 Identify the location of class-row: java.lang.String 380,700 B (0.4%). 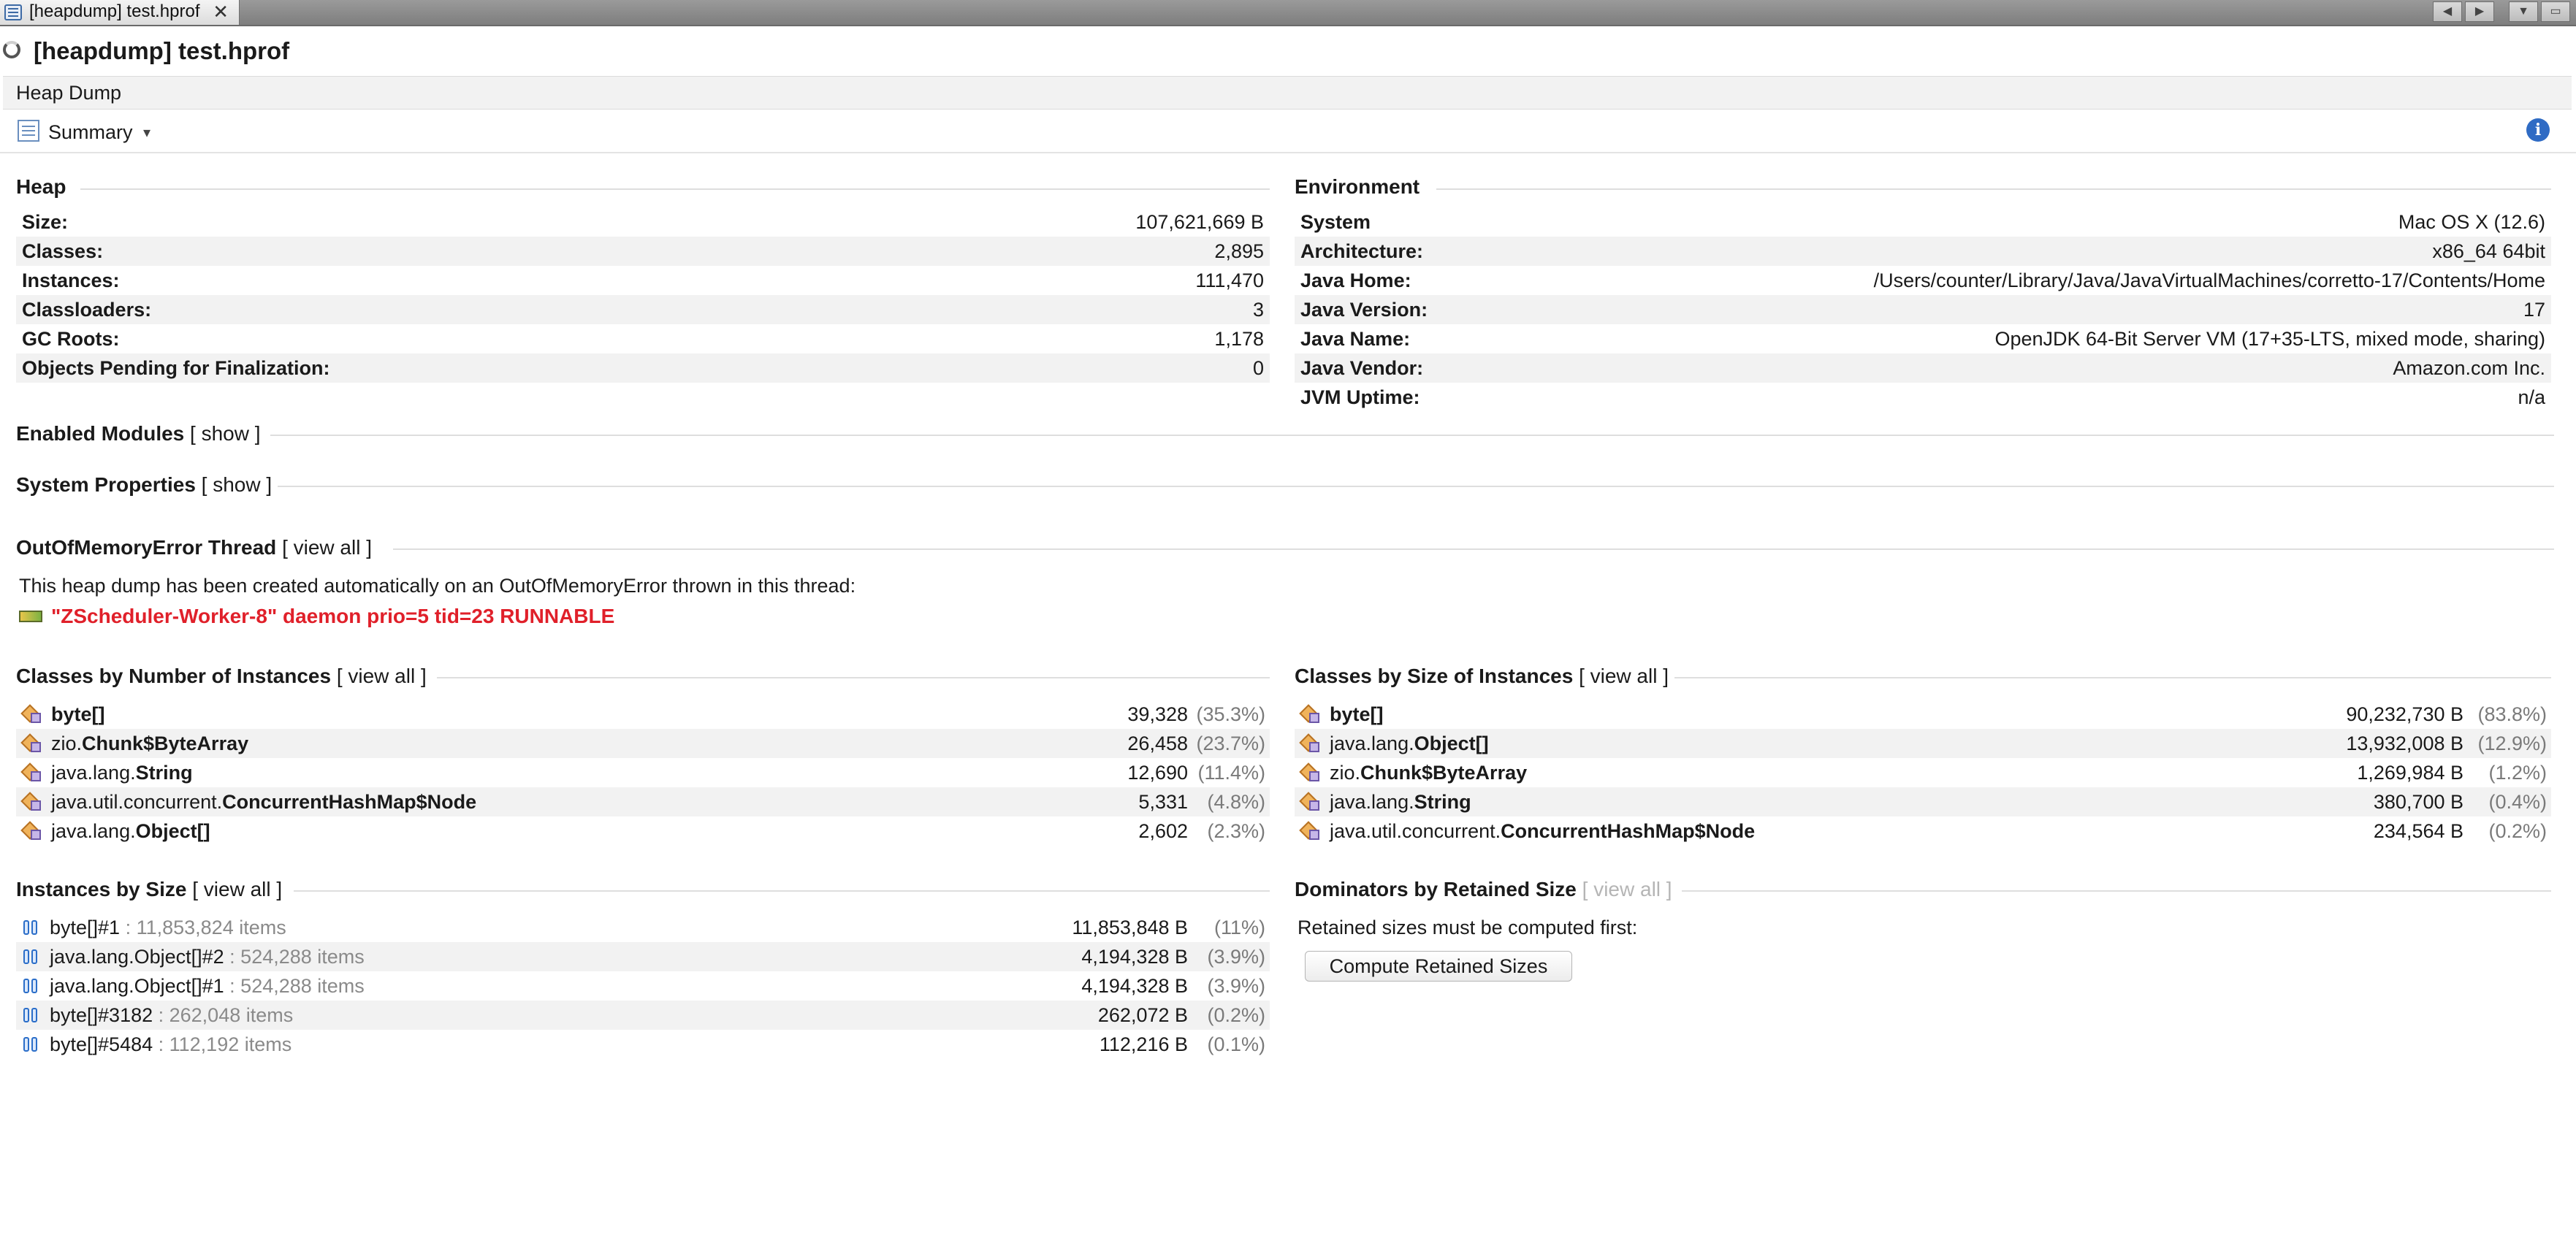
(1923, 801).